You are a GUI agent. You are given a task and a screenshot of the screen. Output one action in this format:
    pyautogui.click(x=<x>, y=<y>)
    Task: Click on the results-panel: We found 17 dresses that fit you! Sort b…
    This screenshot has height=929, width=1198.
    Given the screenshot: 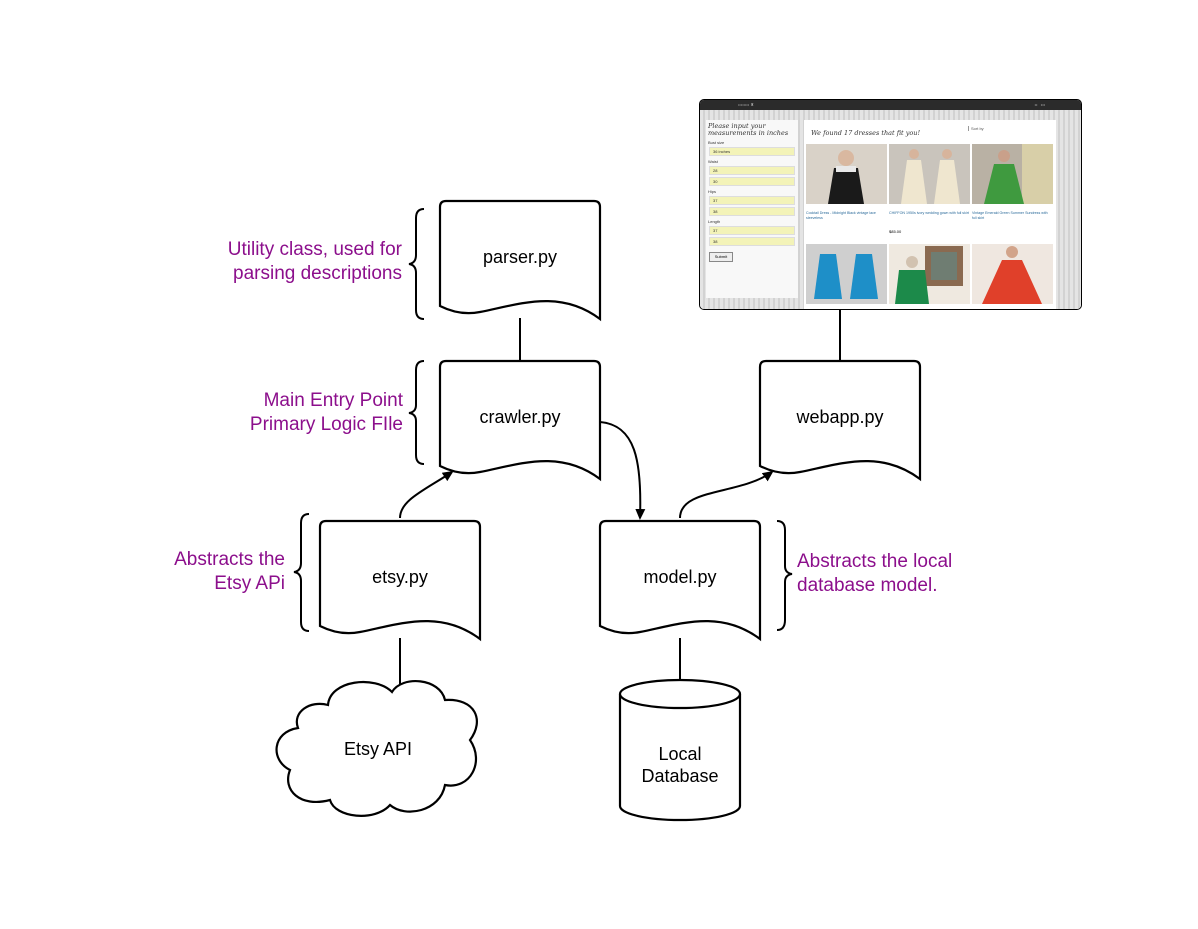 What is the action you would take?
    pyautogui.click(x=930, y=214)
    